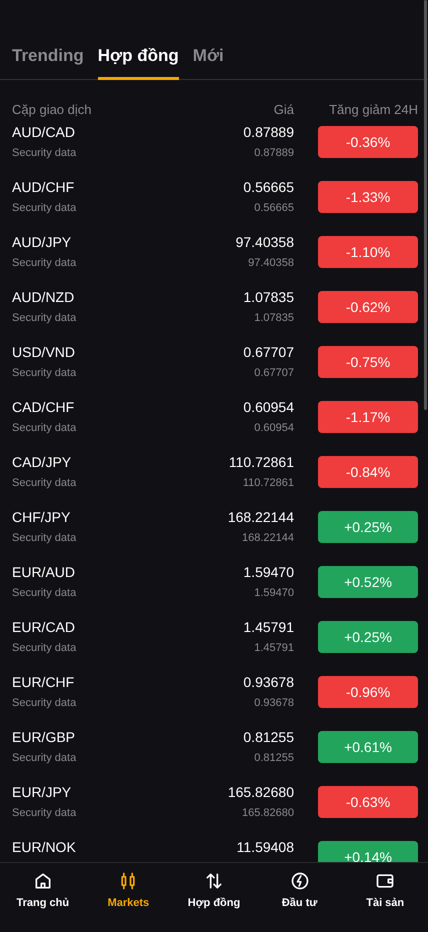 Image resolution: width=428 pixels, height=932 pixels. Describe the element at coordinates (368, 472) in the screenshot. I see `change-badge: -0.84%` at that location.